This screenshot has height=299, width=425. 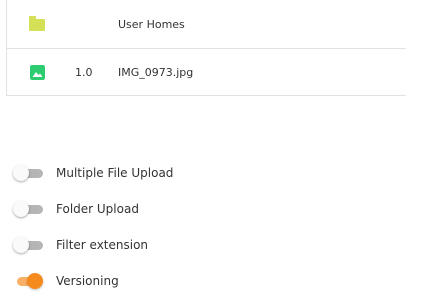 What do you see at coordinates (206, 72) in the screenshot?
I see `table-row: 1.0 IMG_0973.jpg` at bounding box center [206, 72].